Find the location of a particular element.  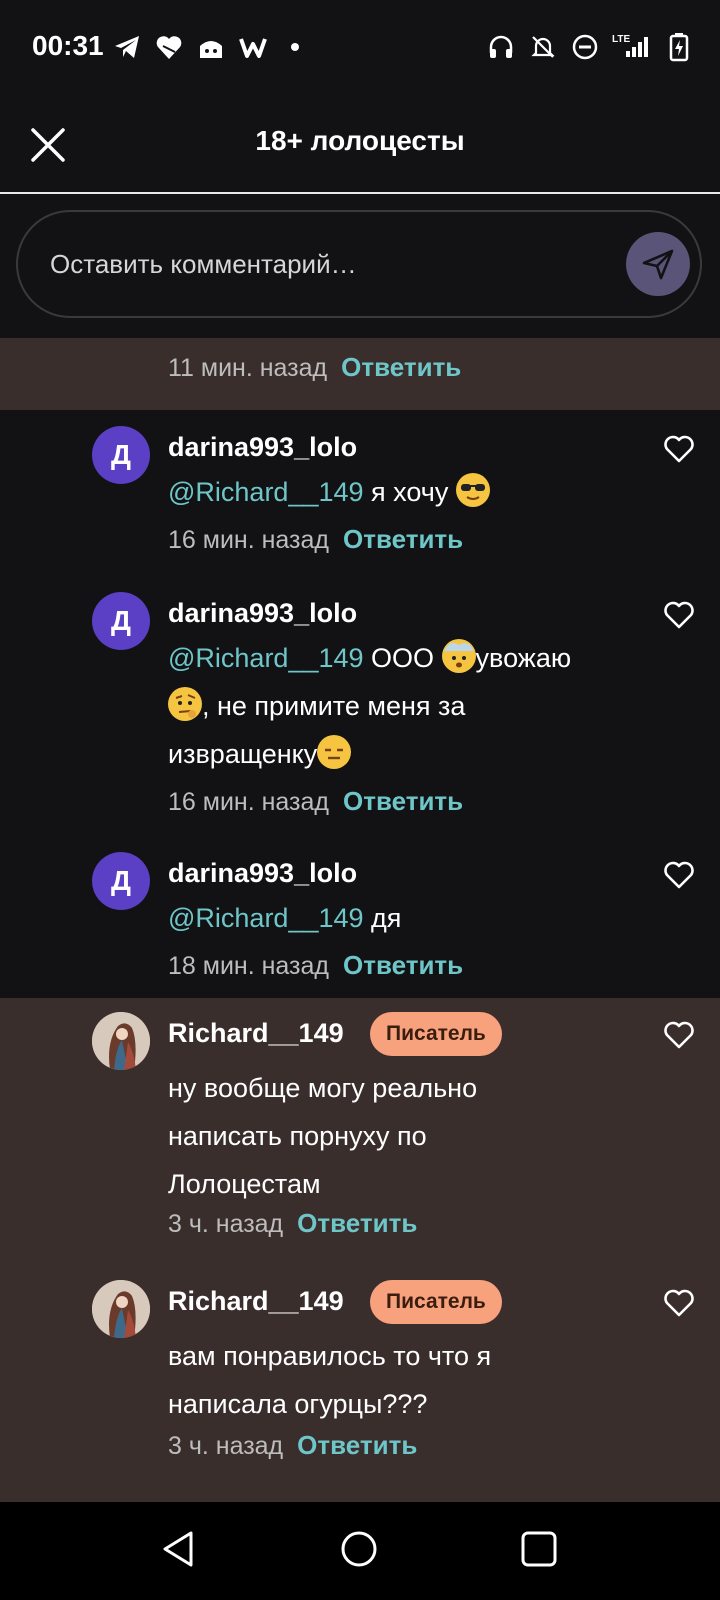

recents-button is located at coordinates (539, 1549).